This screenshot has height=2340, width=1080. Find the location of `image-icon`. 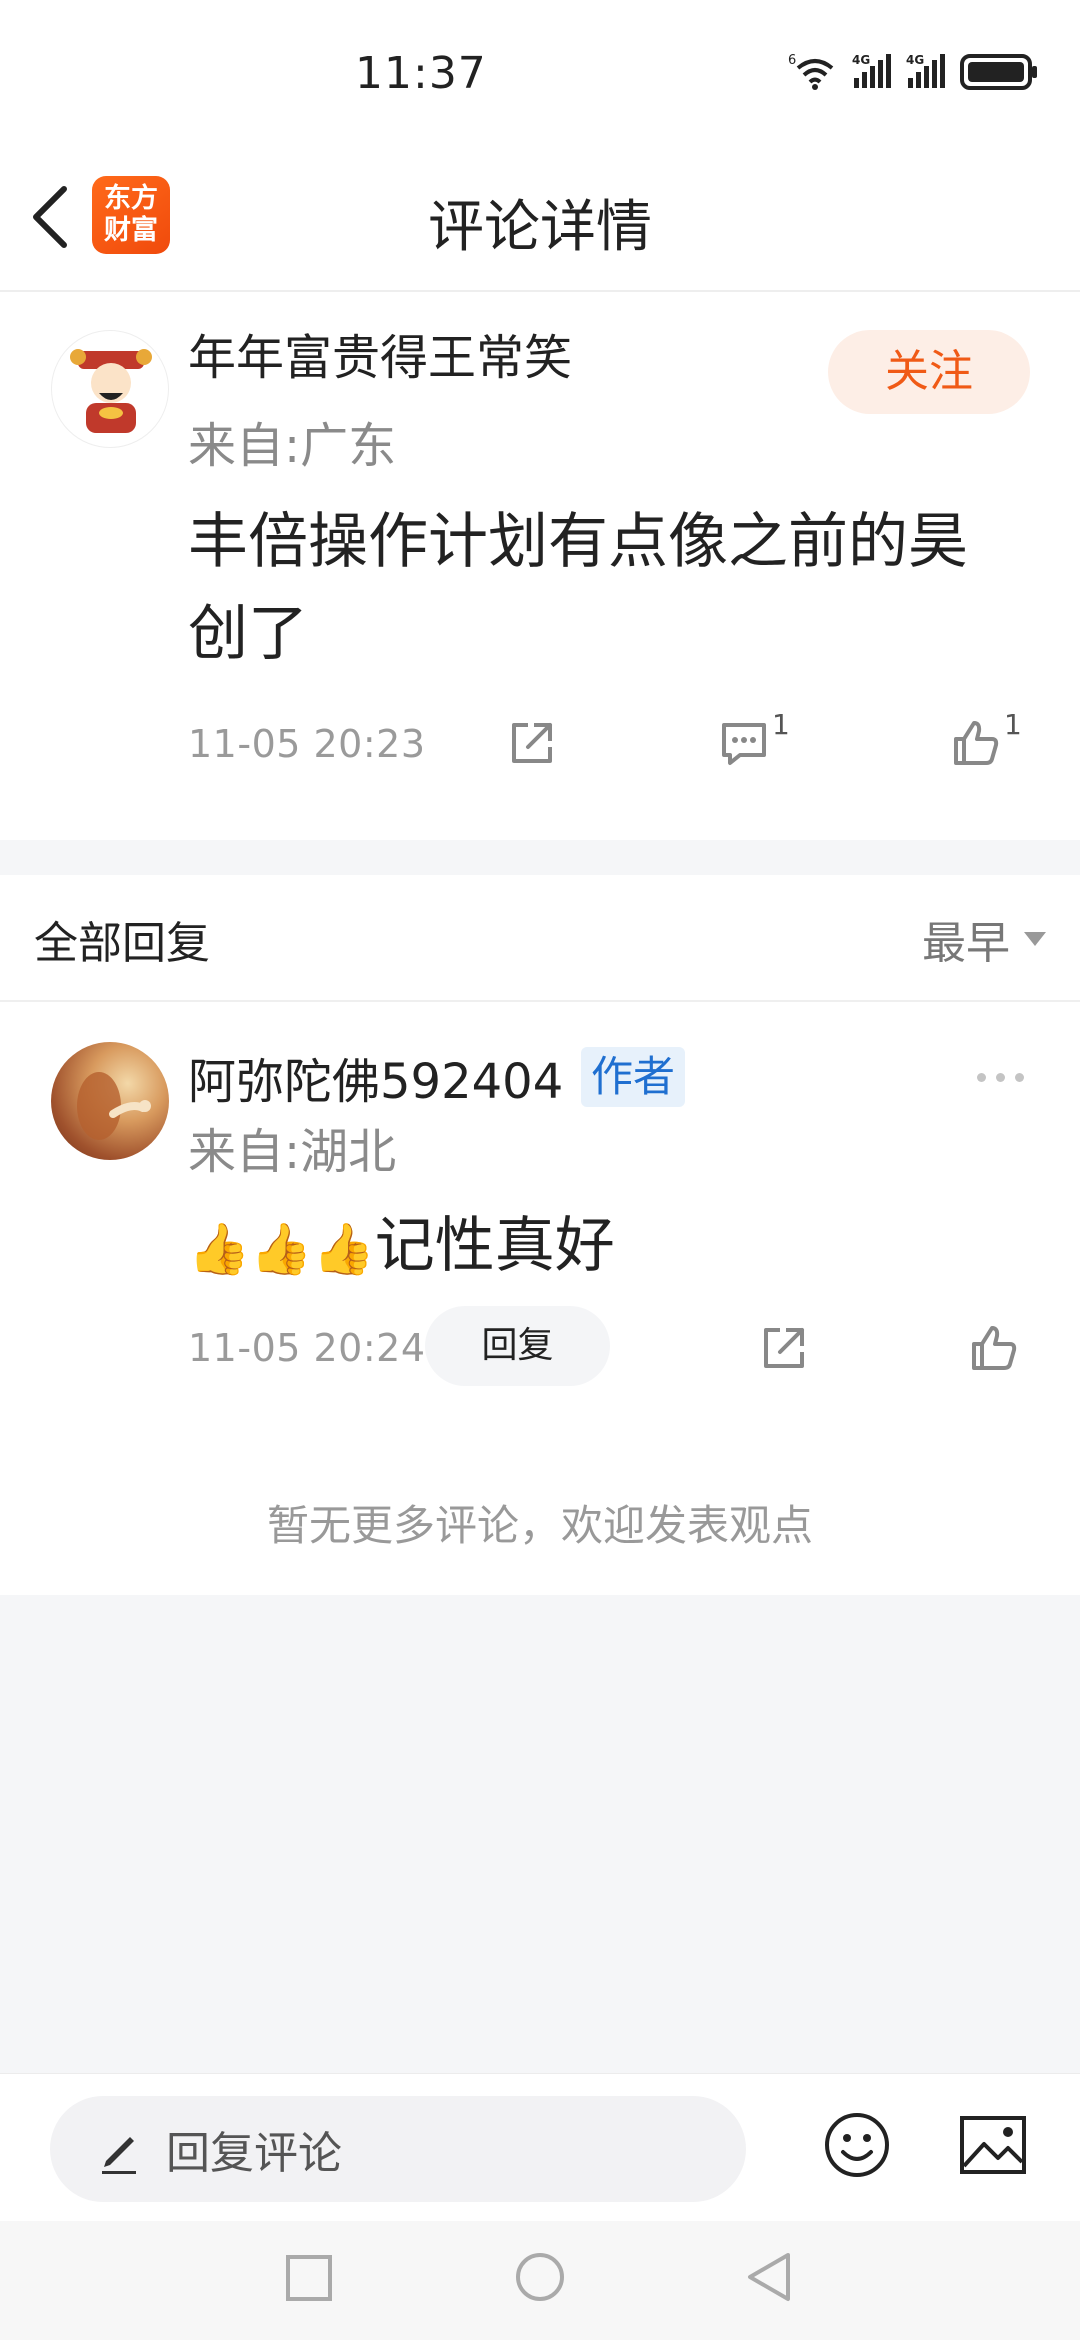

image-icon is located at coordinates (993, 2145).